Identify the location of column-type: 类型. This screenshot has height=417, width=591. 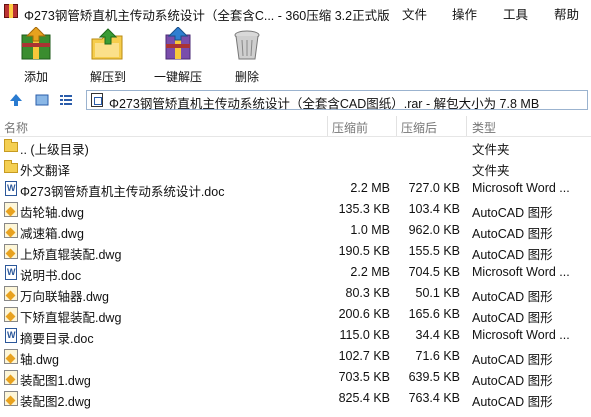
(484, 127).